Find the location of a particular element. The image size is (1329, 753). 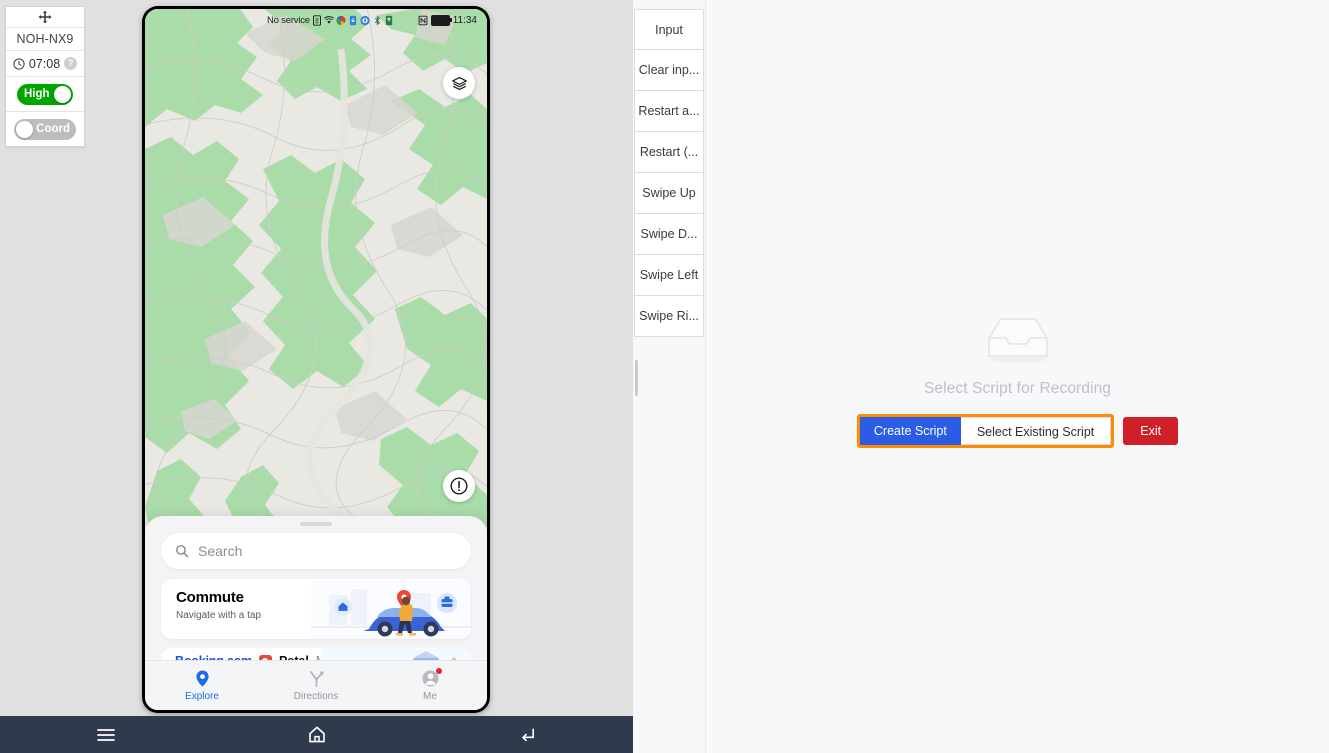

move-cross-icon is located at coordinates (45, 17).